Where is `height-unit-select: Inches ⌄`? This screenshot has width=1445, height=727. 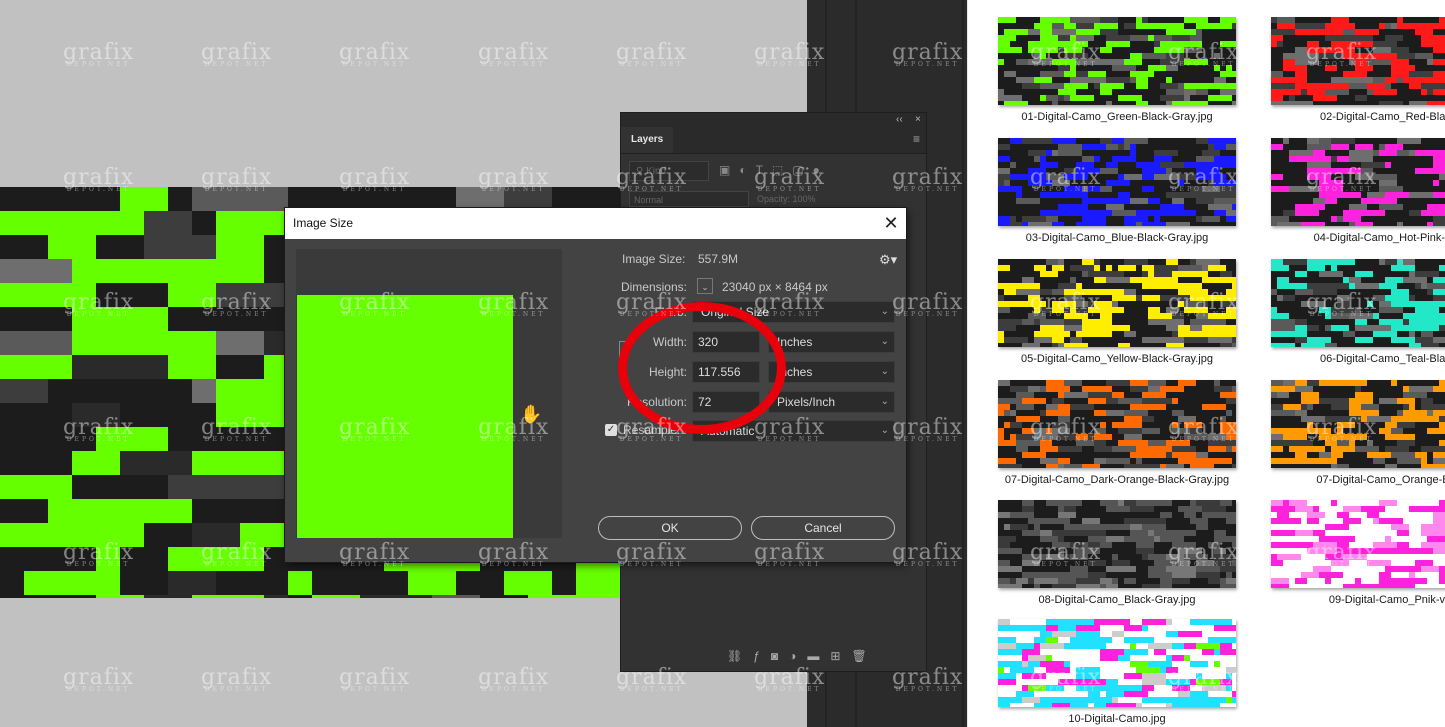 height-unit-select: Inches ⌄ is located at coordinates (831, 372).